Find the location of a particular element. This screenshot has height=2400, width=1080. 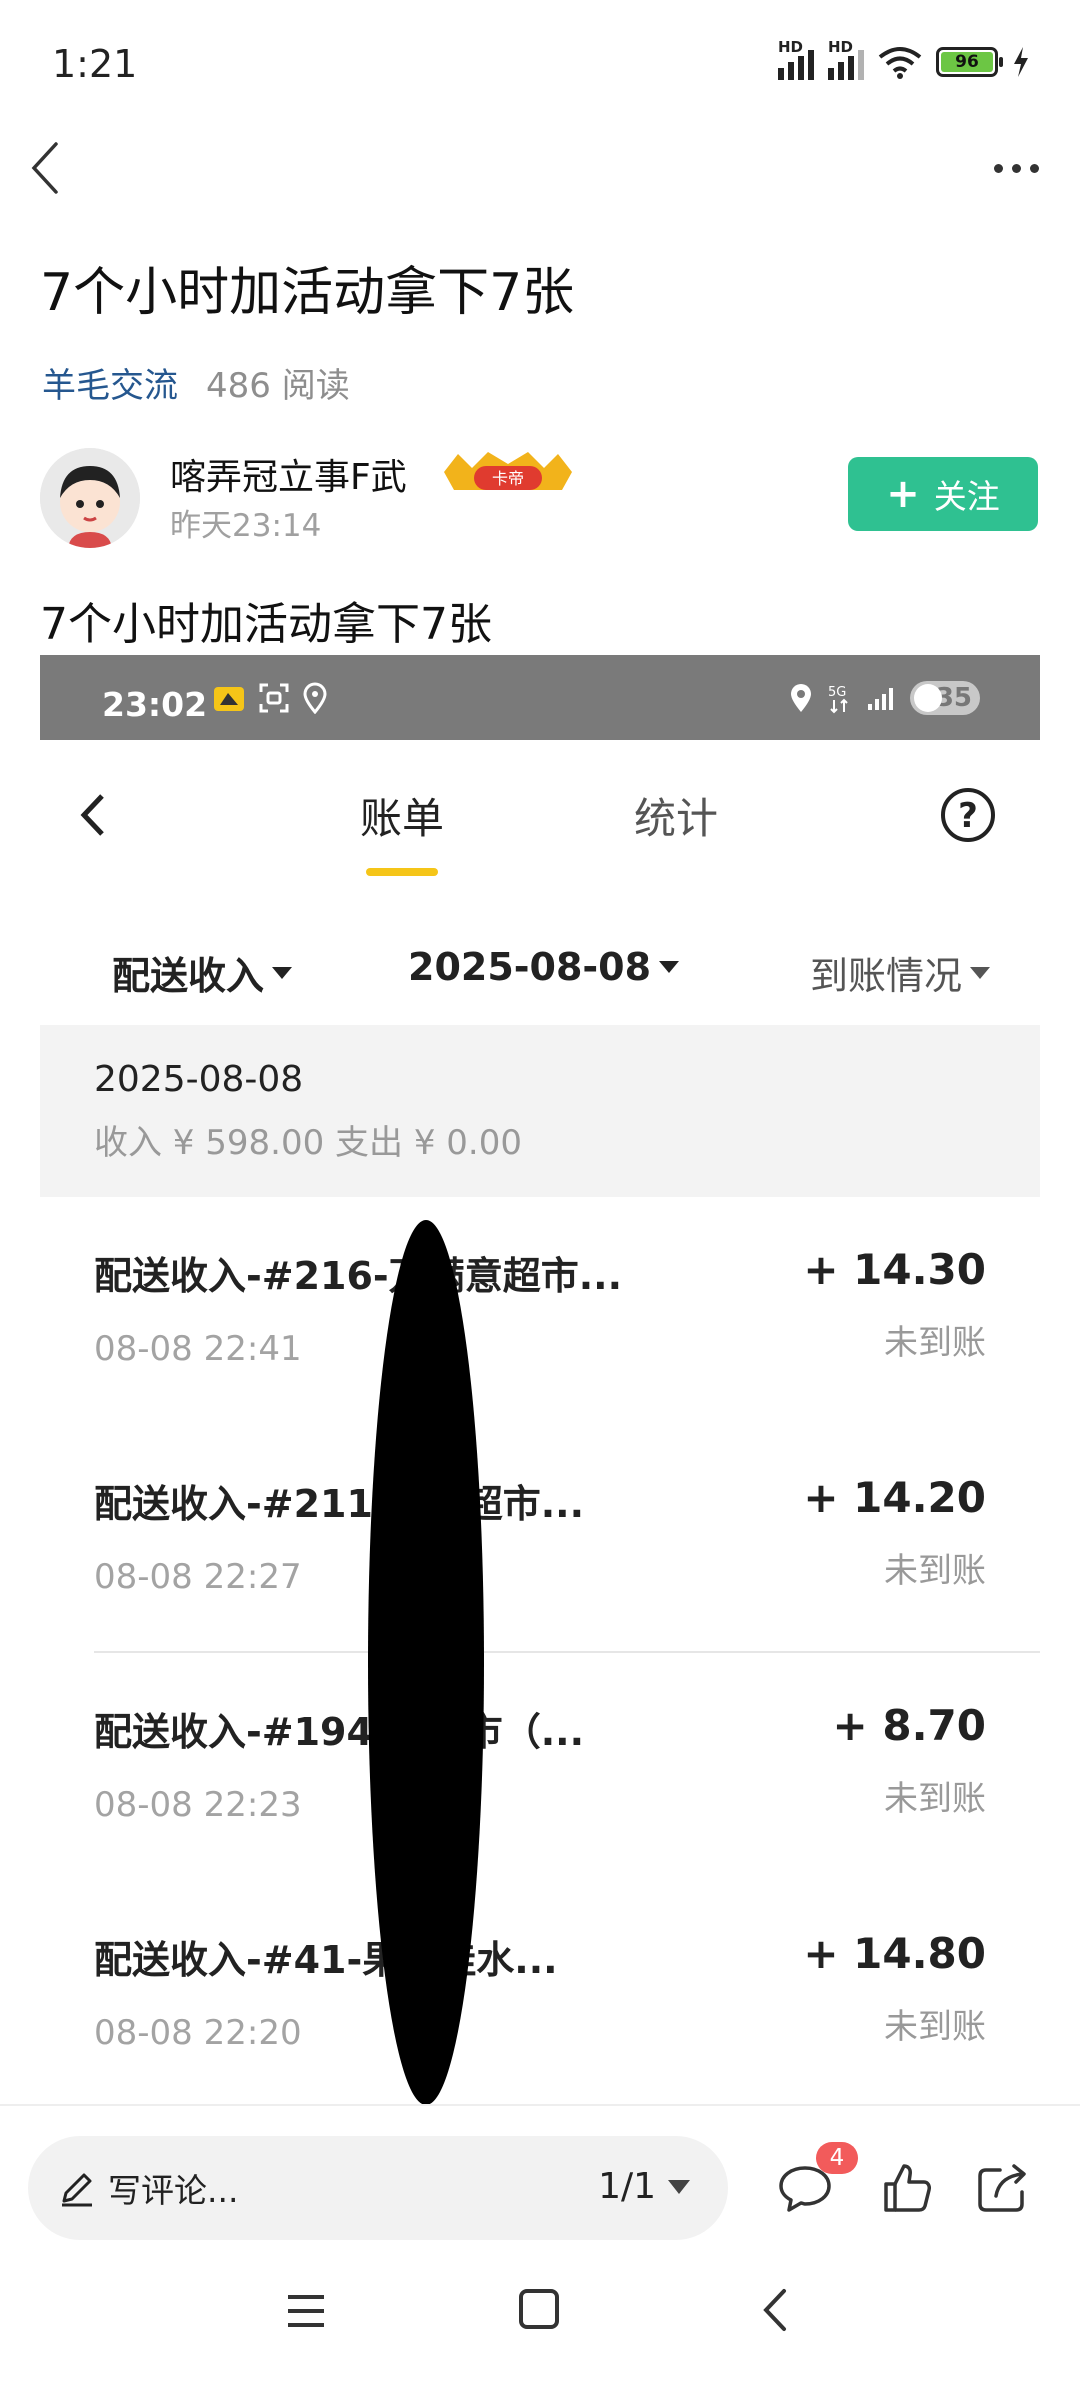

record-time: 08-08 22:20 is located at coordinates (198, 2033).